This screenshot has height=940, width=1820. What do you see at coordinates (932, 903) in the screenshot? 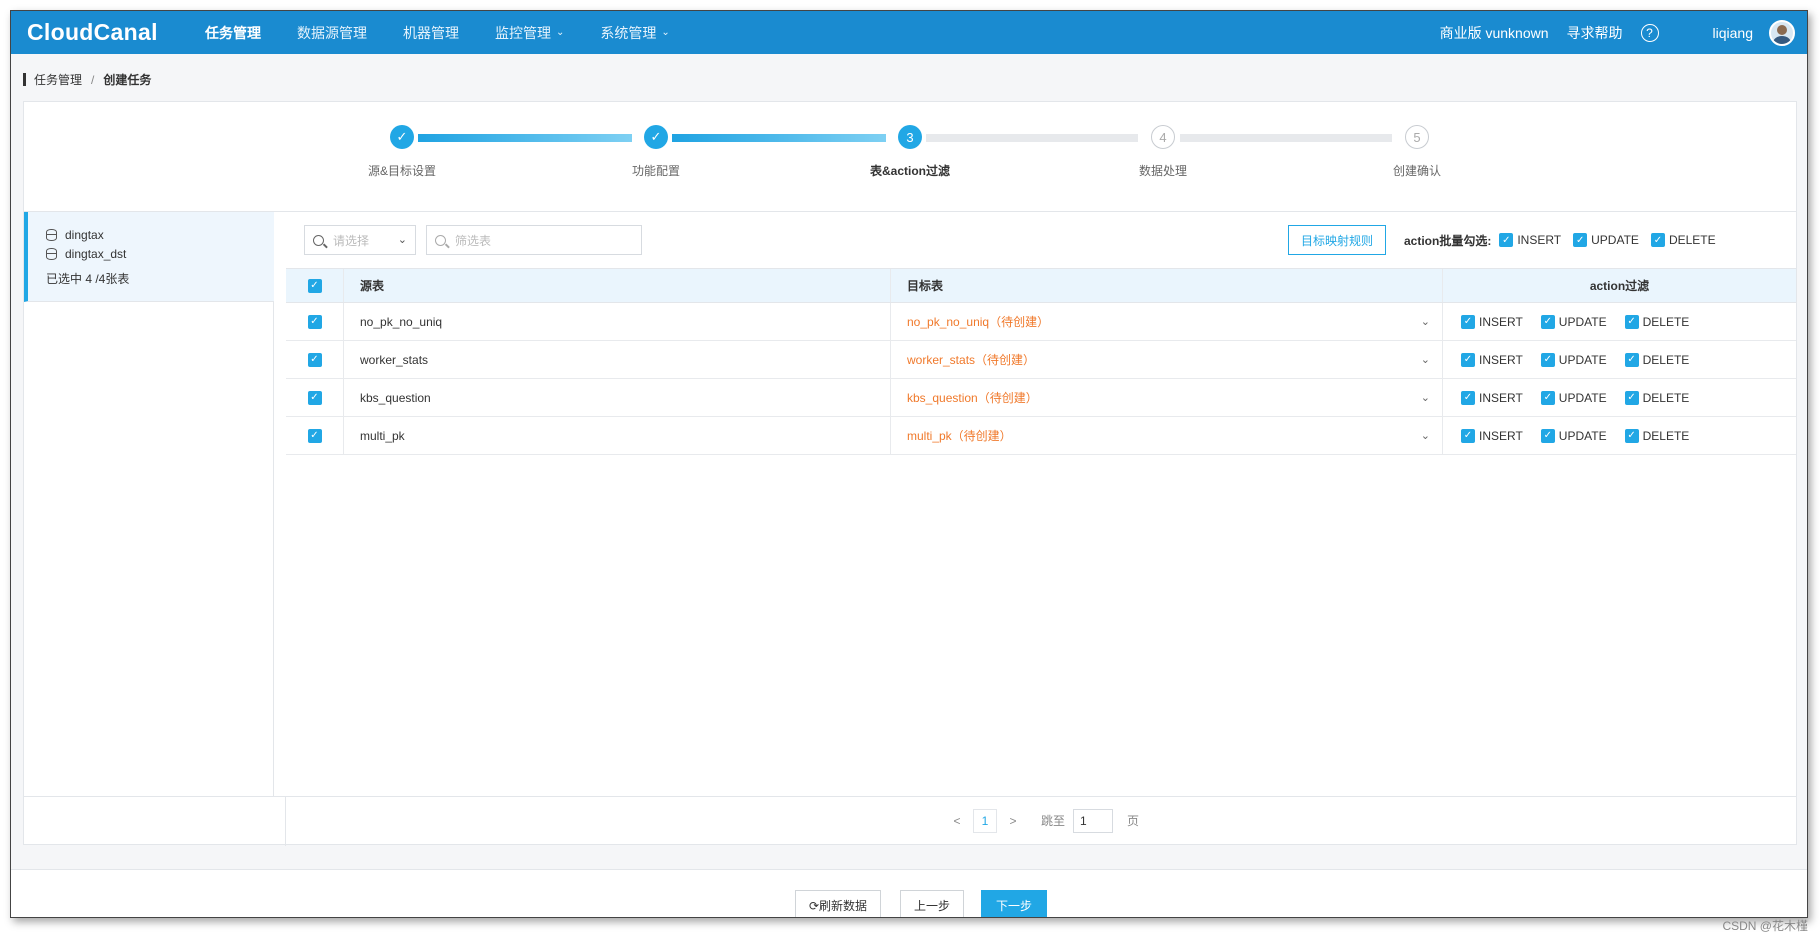
I see `previous-step-button: 上一步` at bounding box center [932, 903].